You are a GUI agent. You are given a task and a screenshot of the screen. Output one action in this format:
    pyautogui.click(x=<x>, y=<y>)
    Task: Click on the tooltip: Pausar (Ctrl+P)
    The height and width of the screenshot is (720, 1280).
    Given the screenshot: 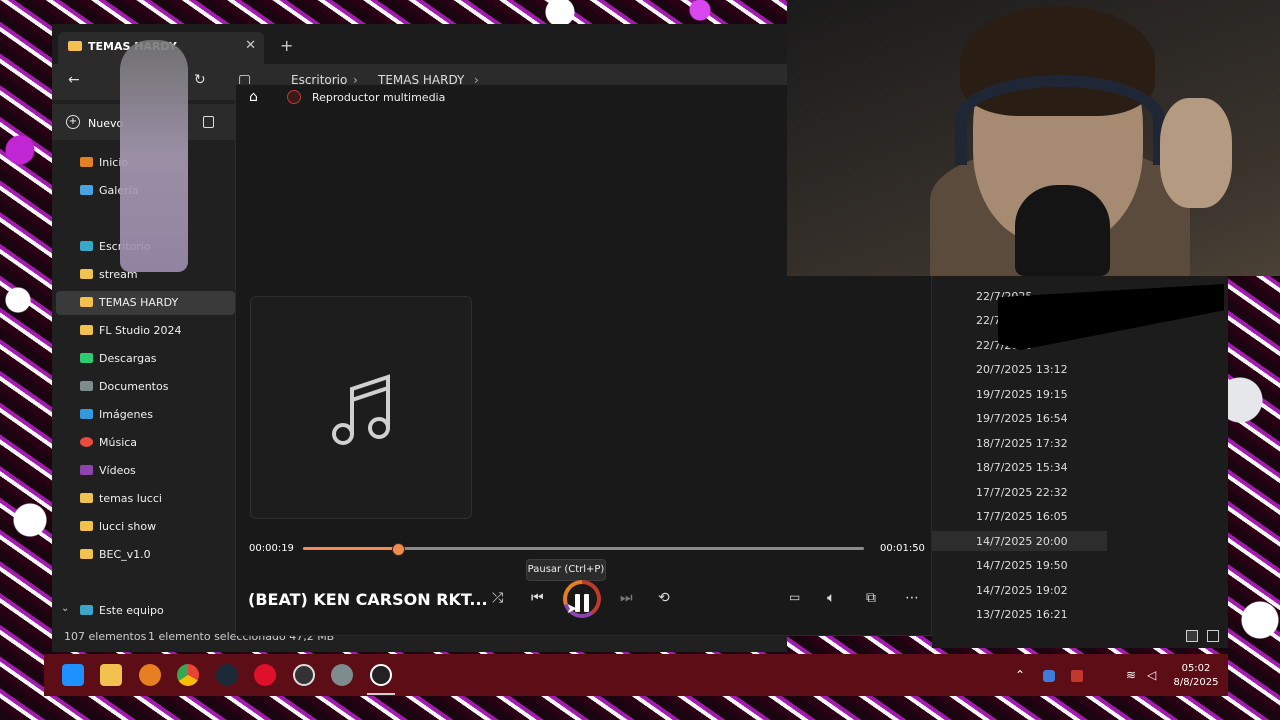 What is the action you would take?
    pyautogui.click(x=566, y=570)
    